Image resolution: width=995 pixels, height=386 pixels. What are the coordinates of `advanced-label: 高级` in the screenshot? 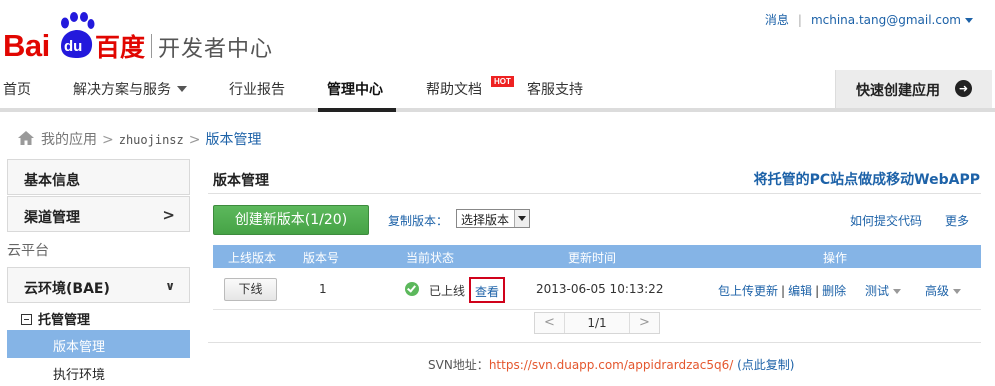 It's located at (937, 291).